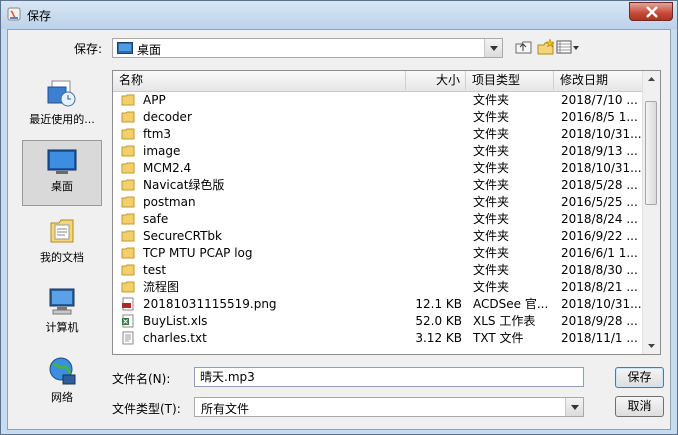 Image resolution: width=678 pixels, height=435 pixels. Describe the element at coordinates (62, 327) in the screenshot. I see `place-label: 计算机` at that location.